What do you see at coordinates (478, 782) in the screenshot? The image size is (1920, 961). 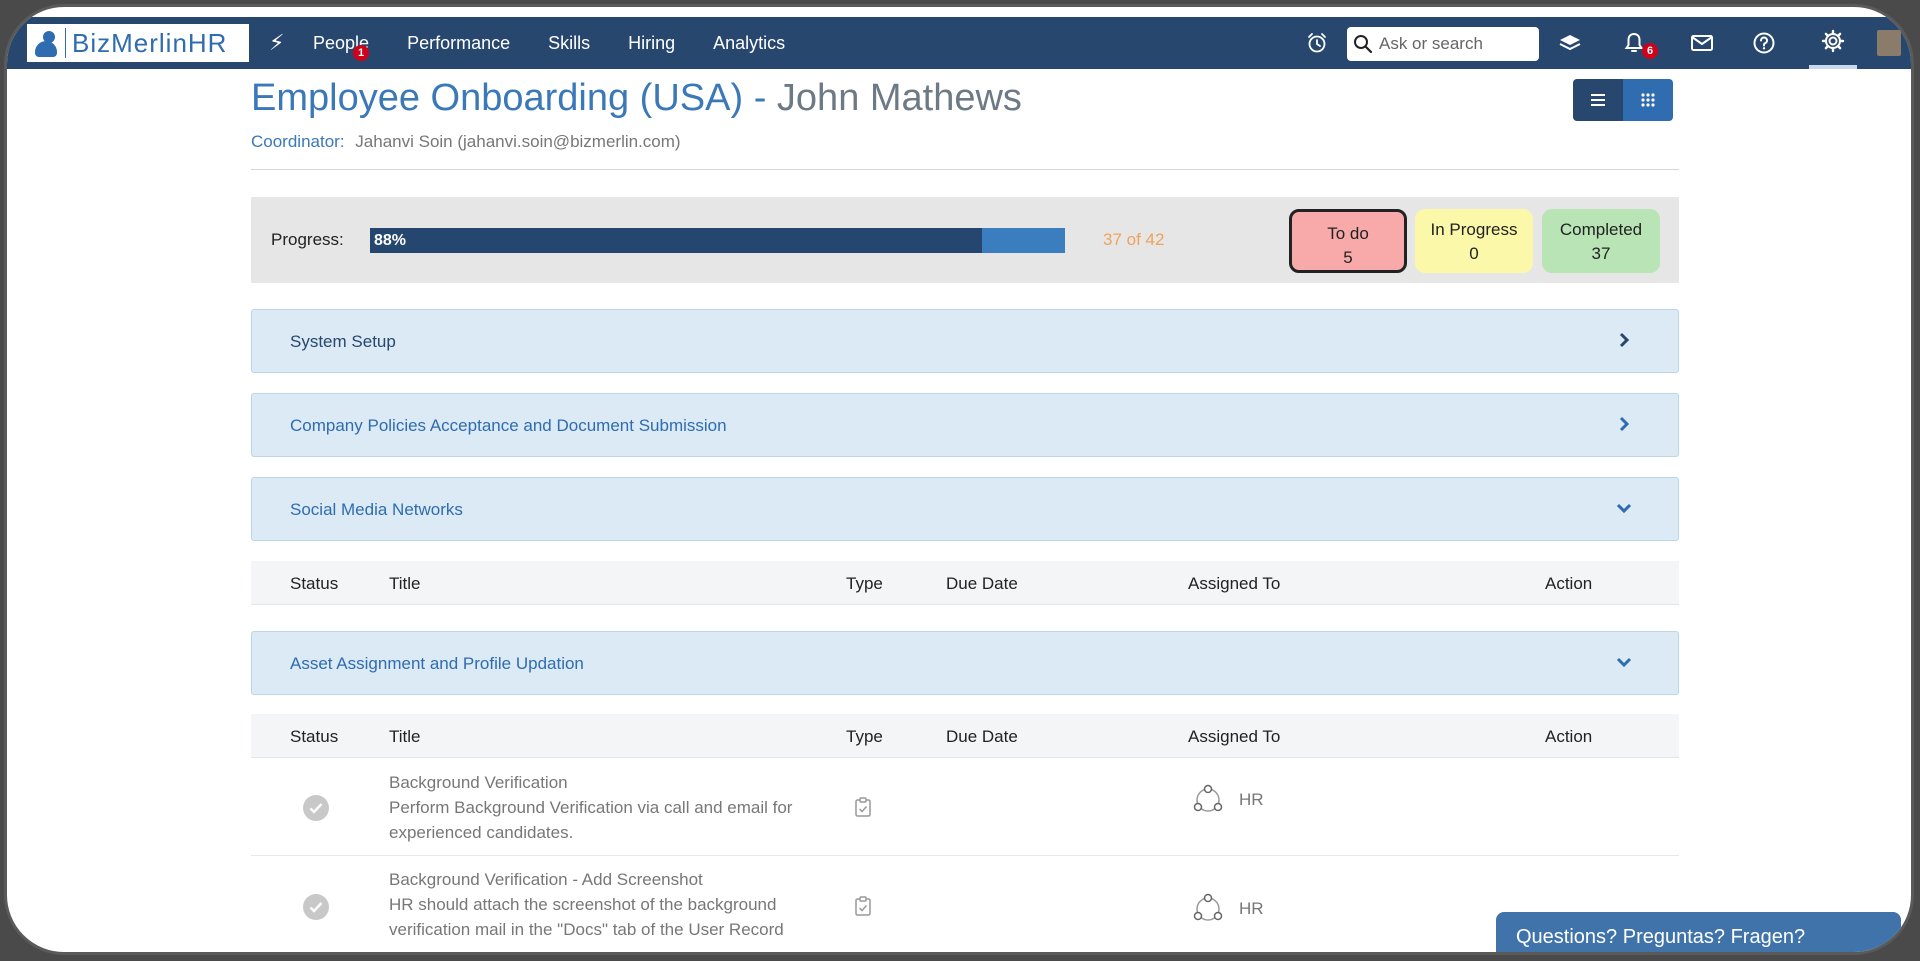 I see `task-title: Background Verification` at bounding box center [478, 782].